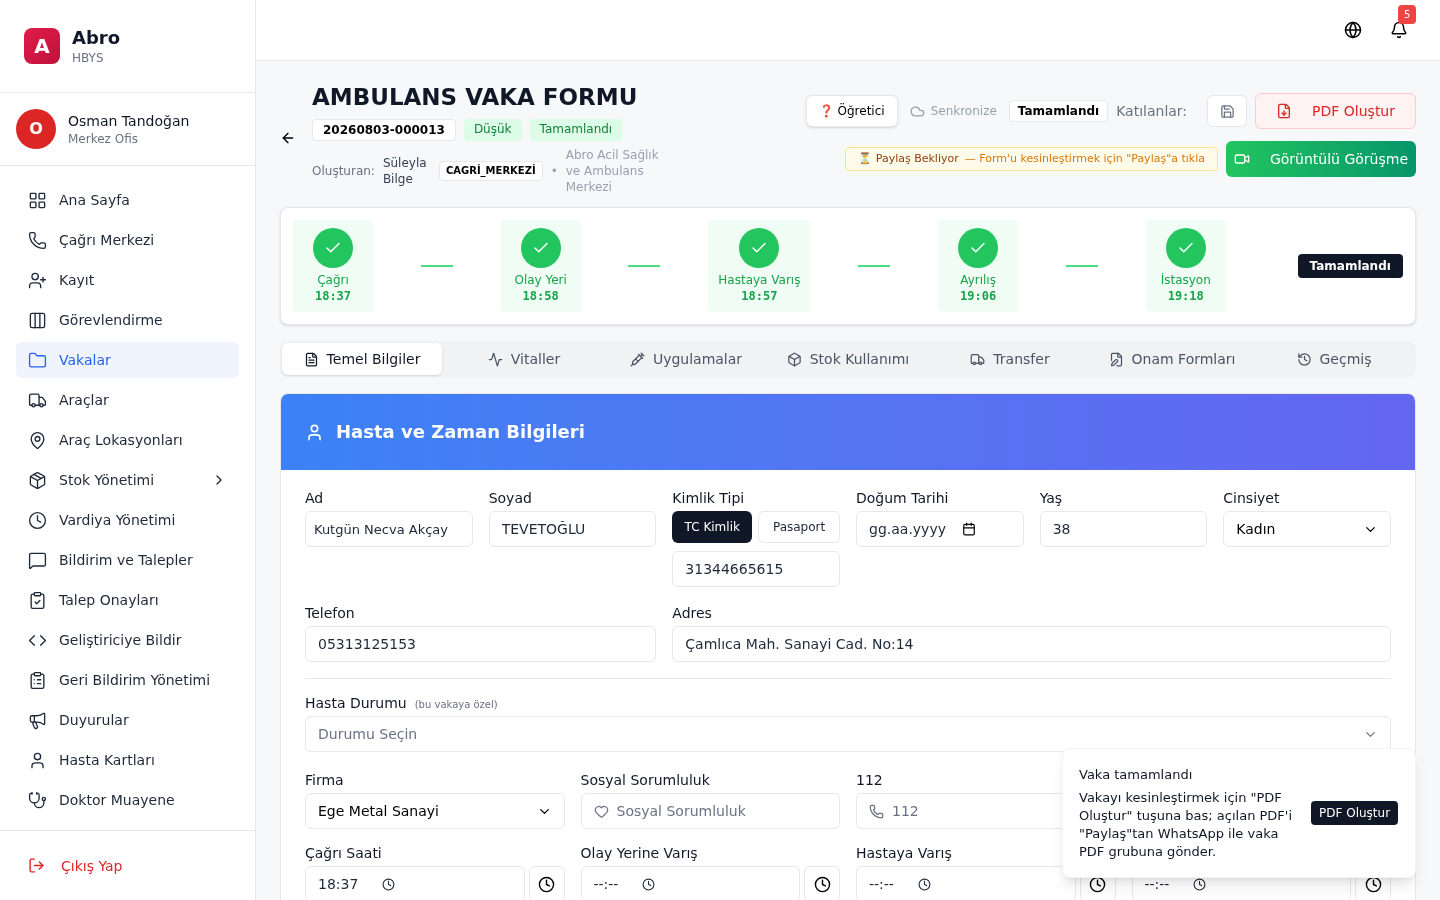 Image resolution: width=1440 pixels, height=900 pixels. Describe the element at coordinates (343, 171) in the screenshot. I see `creator-label: Oluşturan:` at that location.